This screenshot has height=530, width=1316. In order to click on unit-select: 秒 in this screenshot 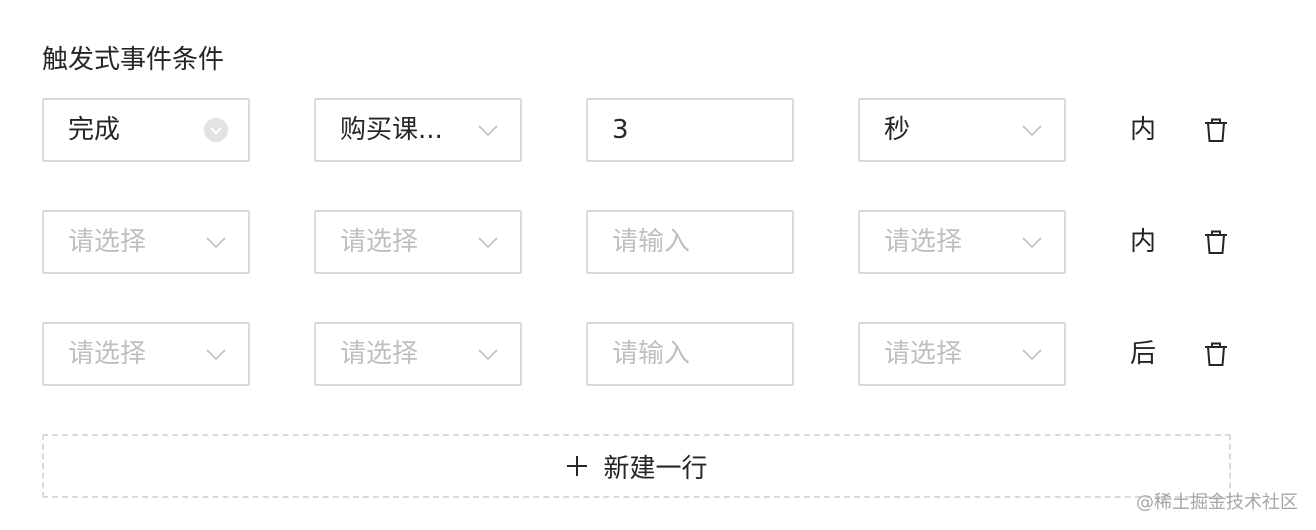, I will do `click(962, 130)`.